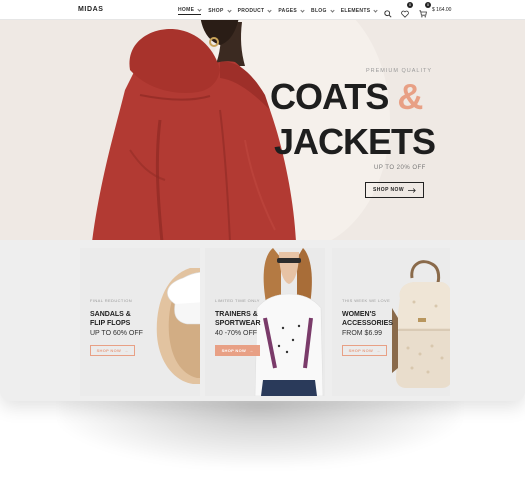 The height and width of the screenshot is (504, 525). Describe the element at coordinates (237, 300) in the screenshot. I see `banner-pre-title: LIMITED TIME ONLY` at that location.